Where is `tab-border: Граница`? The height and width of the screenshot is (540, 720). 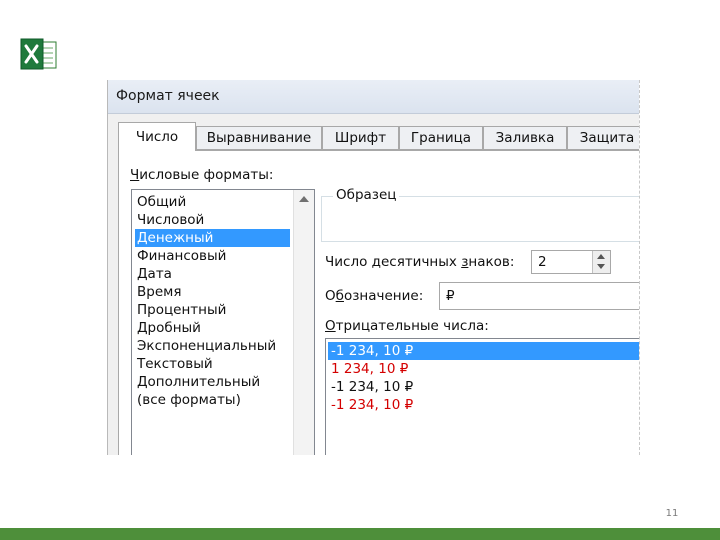 tab-border: Граница is located at coordinates (441, 138).